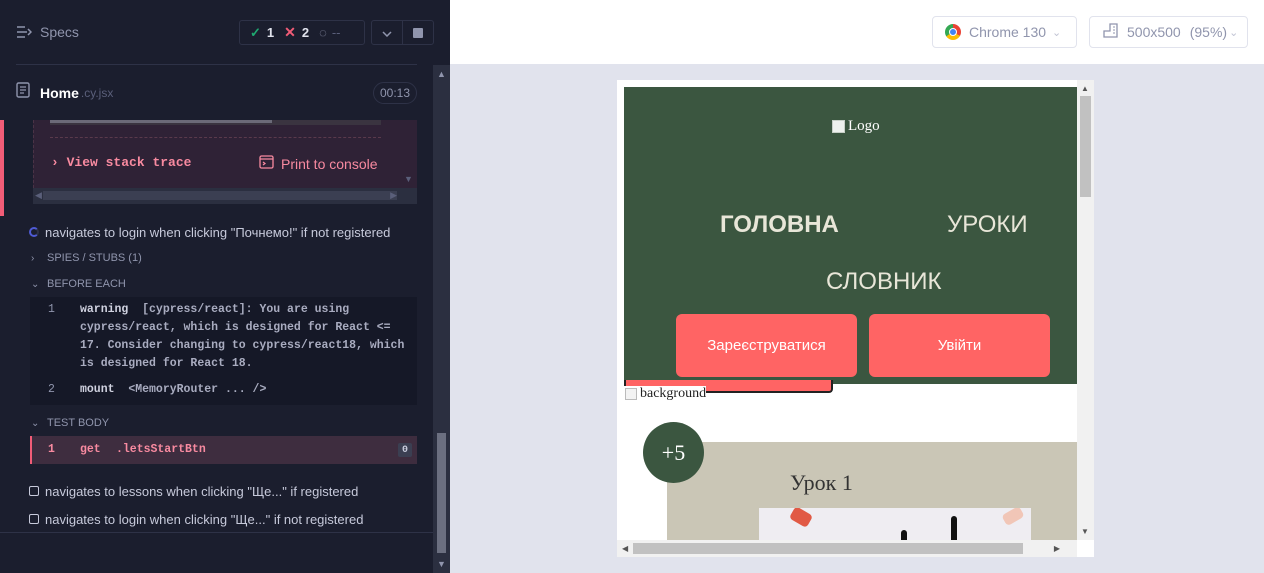 This screenshot has height=573, width=1264. What do you see at coordinates (673, 393) in the screenshot?
I see `background-alt-text: background` at bounding box center [673, 393].